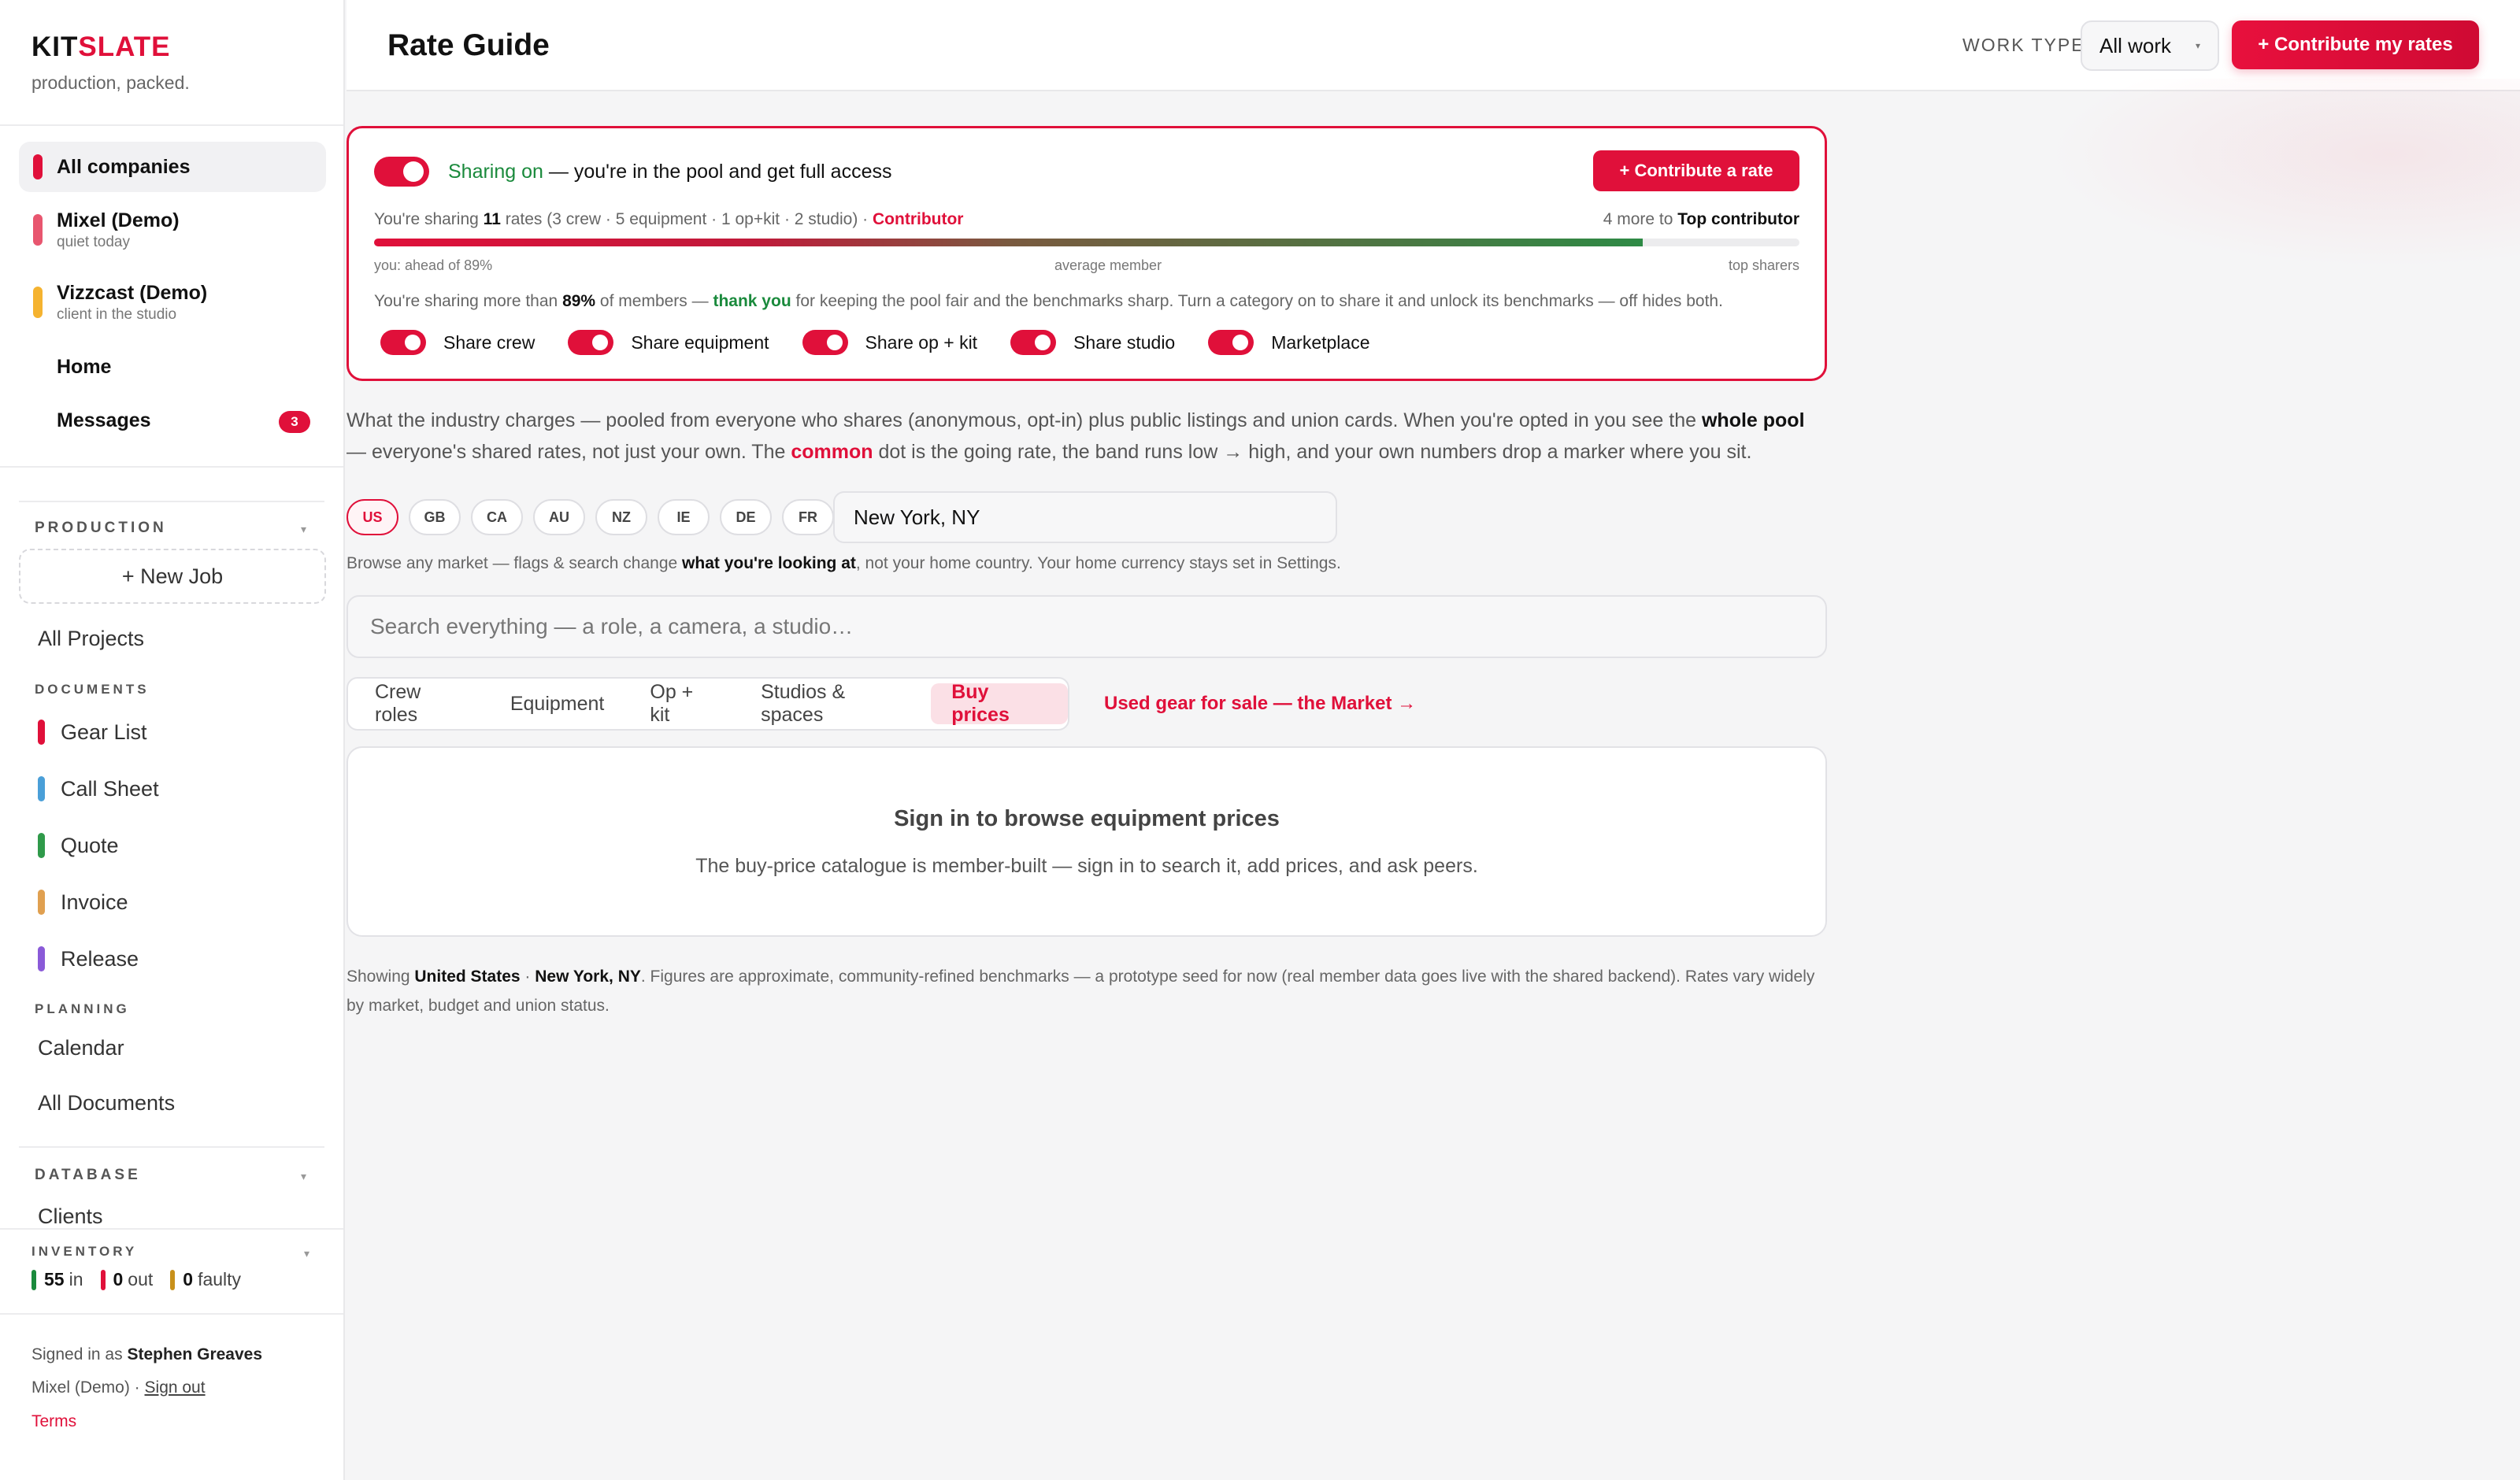 The height and width of the screenshot is (1480, 2520). What do you see at coordinates (172, 230) in the screenshot?
I see `company-mixel: Mixel (Demo) quiet today` at bounding box center [172, 230].